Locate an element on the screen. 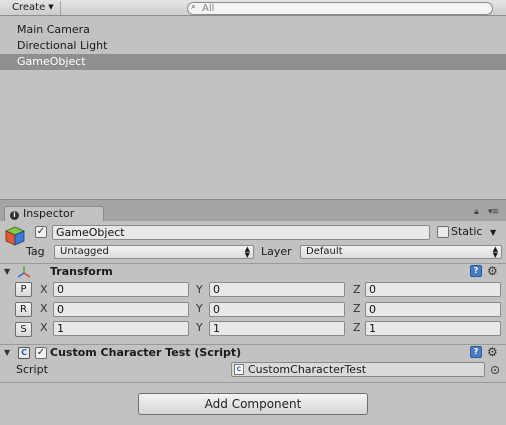 This screenshot has height=425, width=506. info-icon: i is located at coordinates (14, 215).